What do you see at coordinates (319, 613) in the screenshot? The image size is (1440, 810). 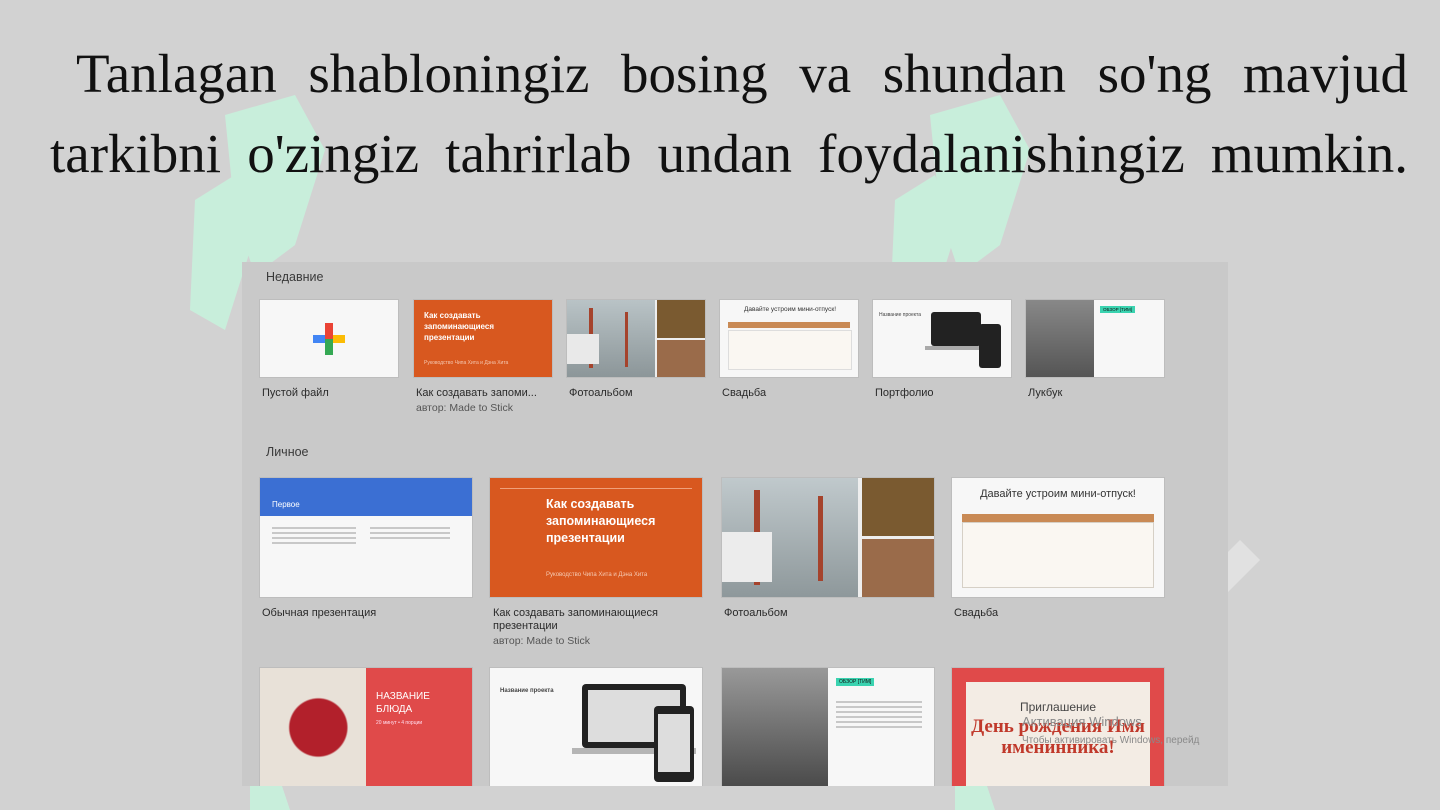 I see `template-name: Обычная презентация` at bounding box center [319, 613].